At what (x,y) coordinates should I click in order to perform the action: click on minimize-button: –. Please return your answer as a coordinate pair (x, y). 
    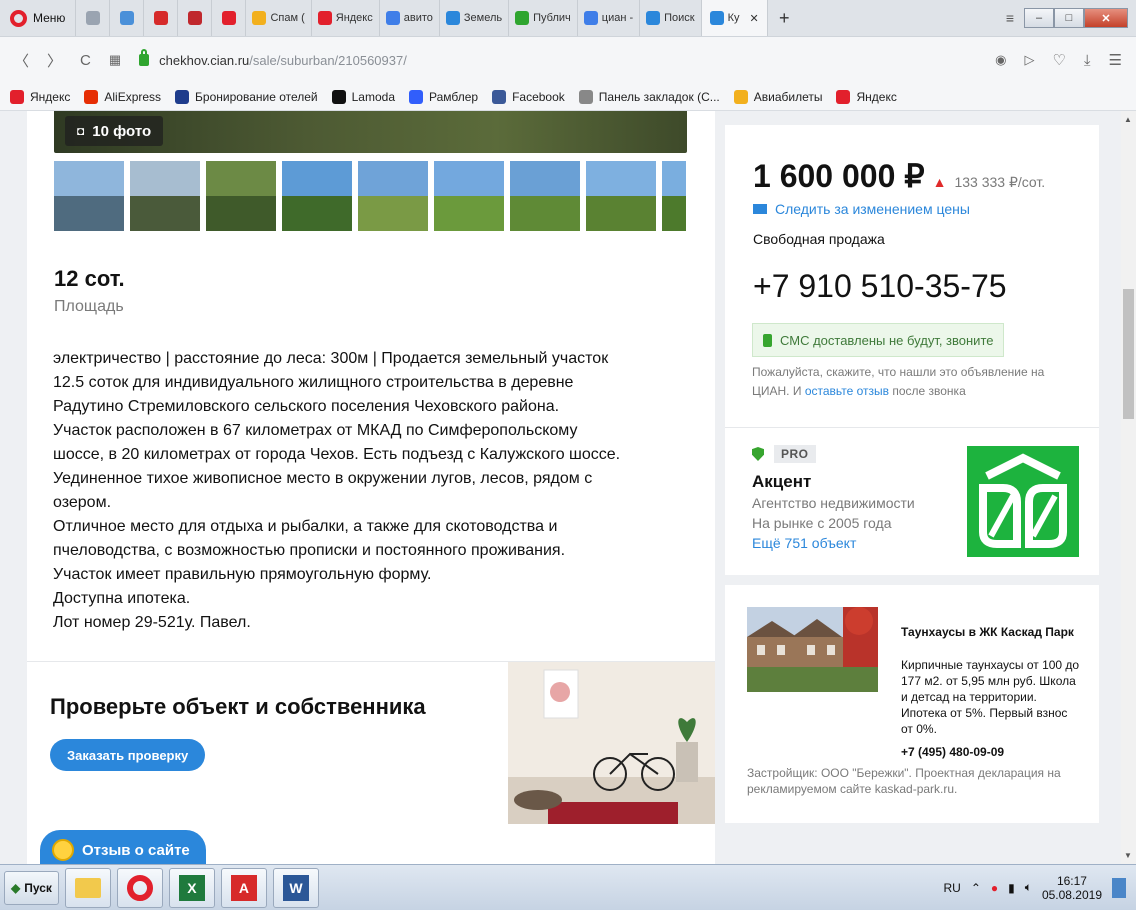
    Looking at the image, I should click on (1039, 18).